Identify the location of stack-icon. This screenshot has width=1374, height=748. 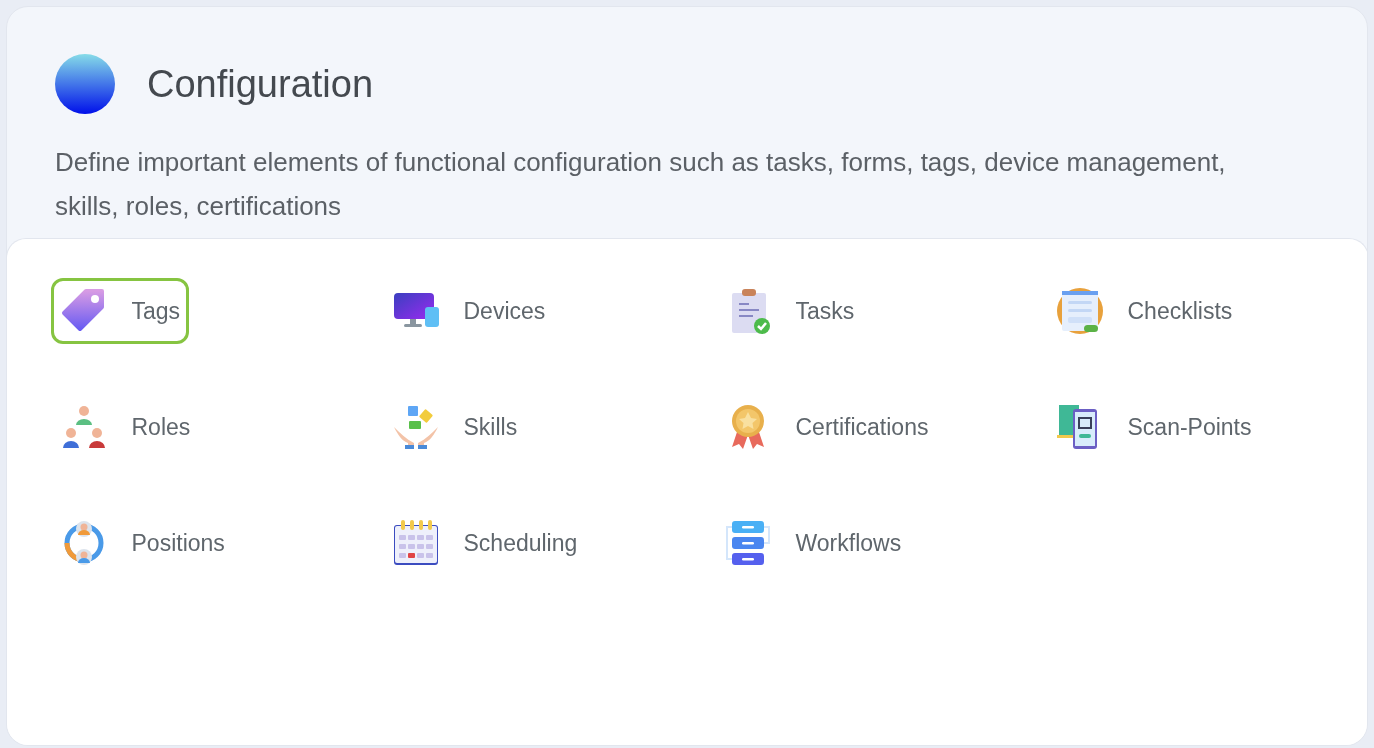
(747, 543).